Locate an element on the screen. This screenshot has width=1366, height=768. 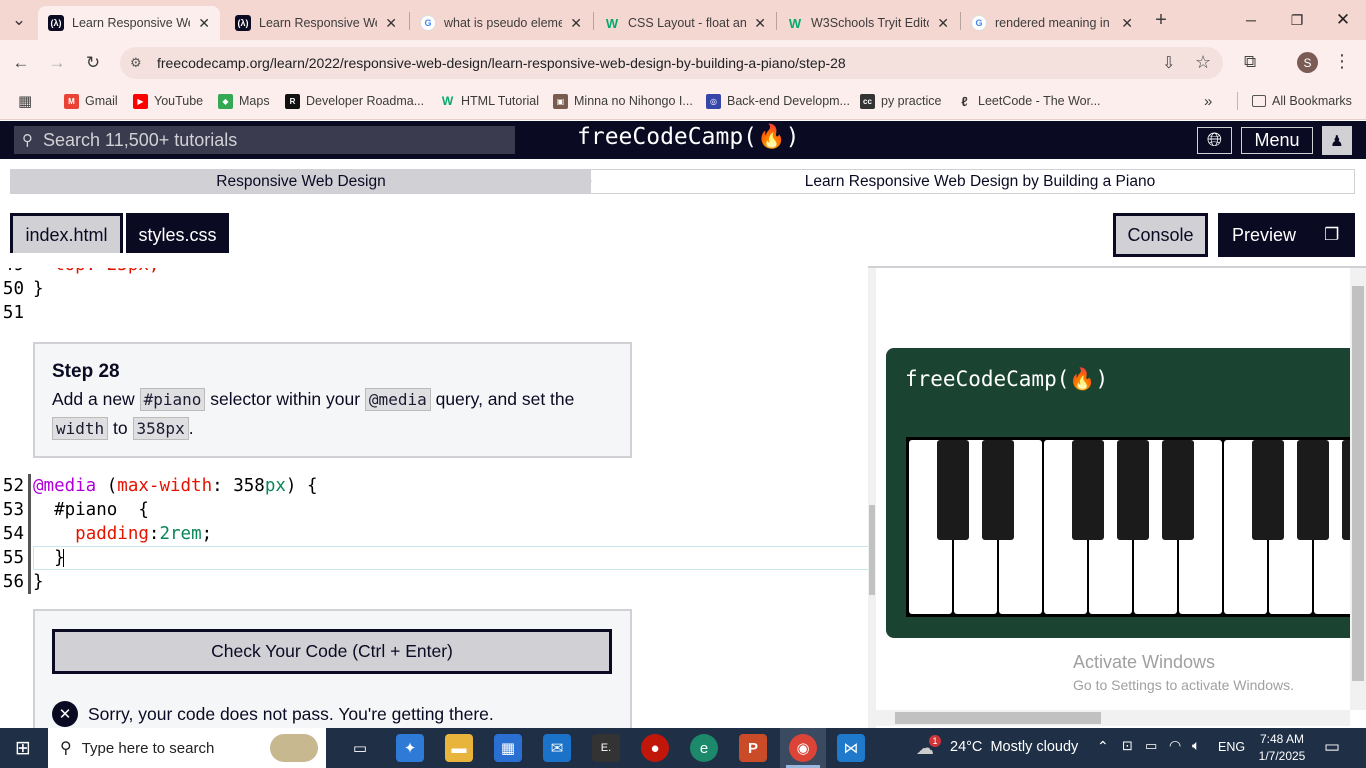
menu-button: Menu is located at coordinates (1277, 140).